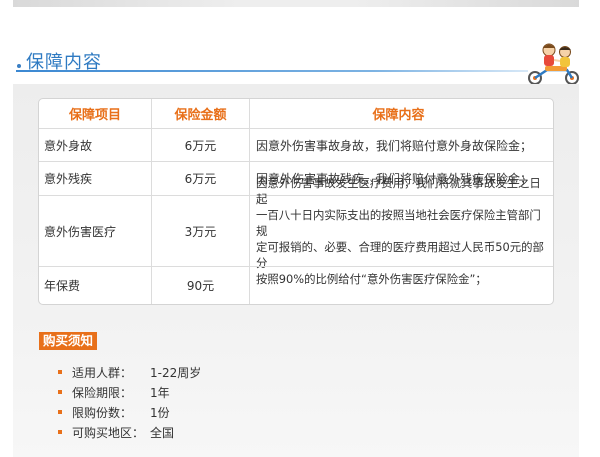  I want to click on notice-item: 适用人群： 1-22周岁, so click(129, 372).